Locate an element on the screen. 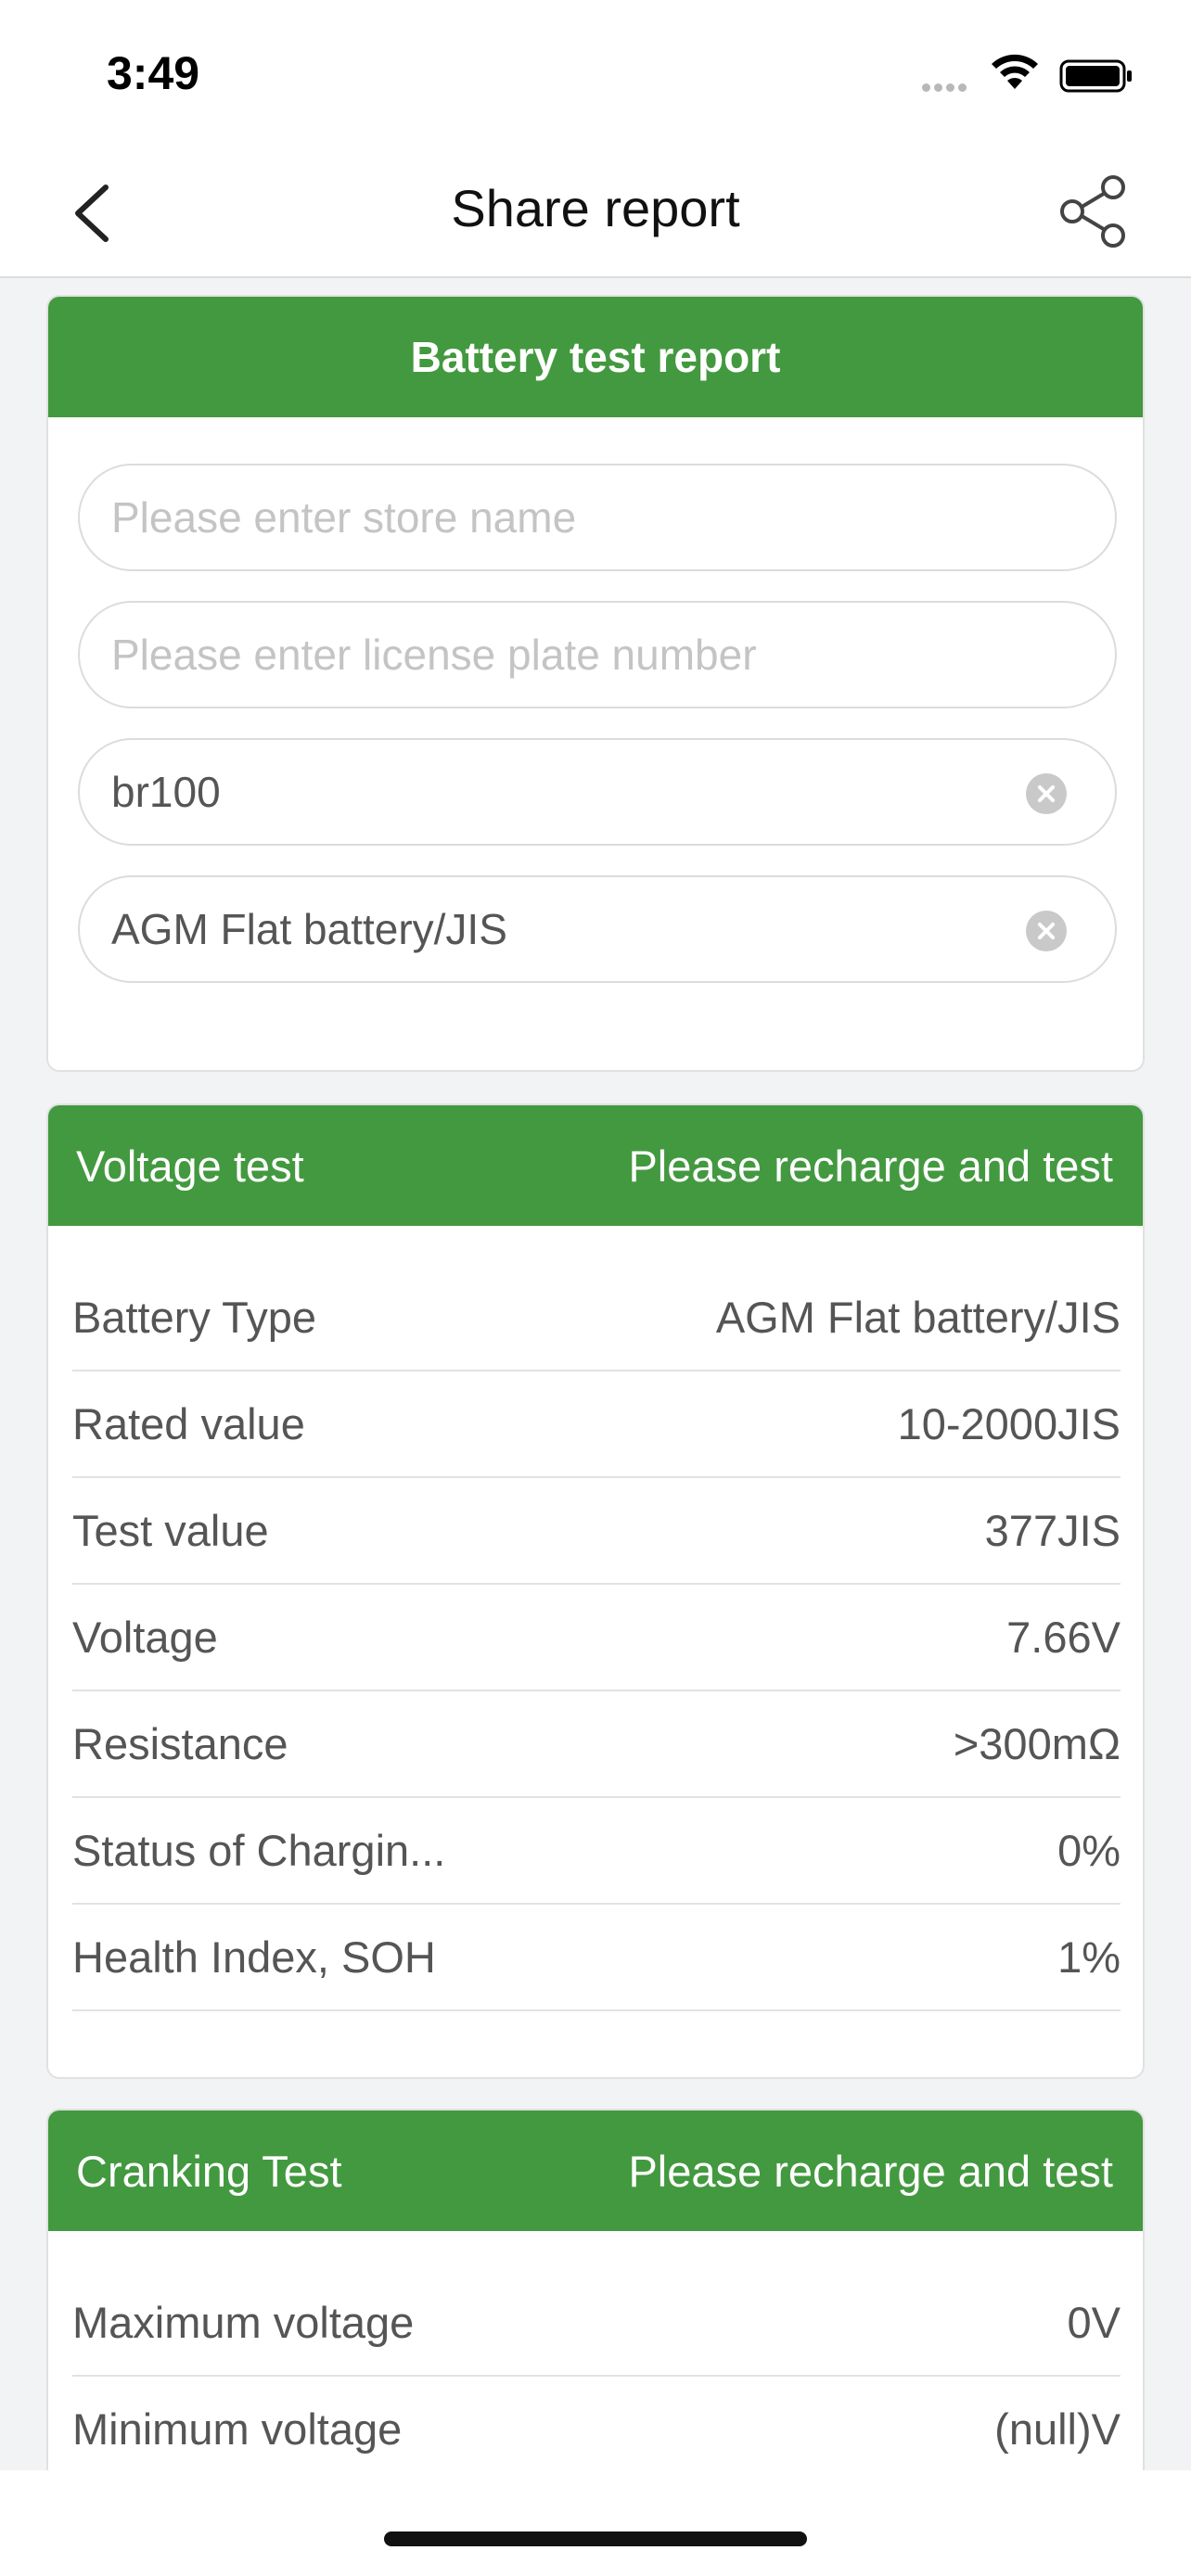 This screenshot has height=2576, width=1191. share-icon is located at coordinates (1095, 212).